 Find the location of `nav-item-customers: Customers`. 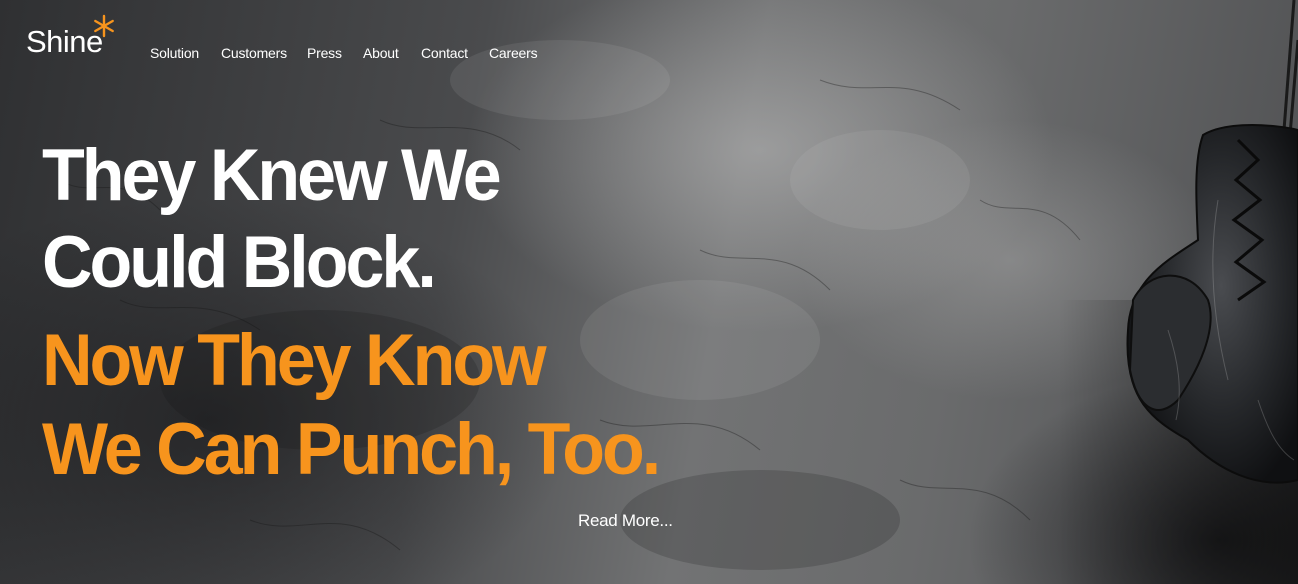

nav-item-customers: Customers is located at coordinates (254, 53).